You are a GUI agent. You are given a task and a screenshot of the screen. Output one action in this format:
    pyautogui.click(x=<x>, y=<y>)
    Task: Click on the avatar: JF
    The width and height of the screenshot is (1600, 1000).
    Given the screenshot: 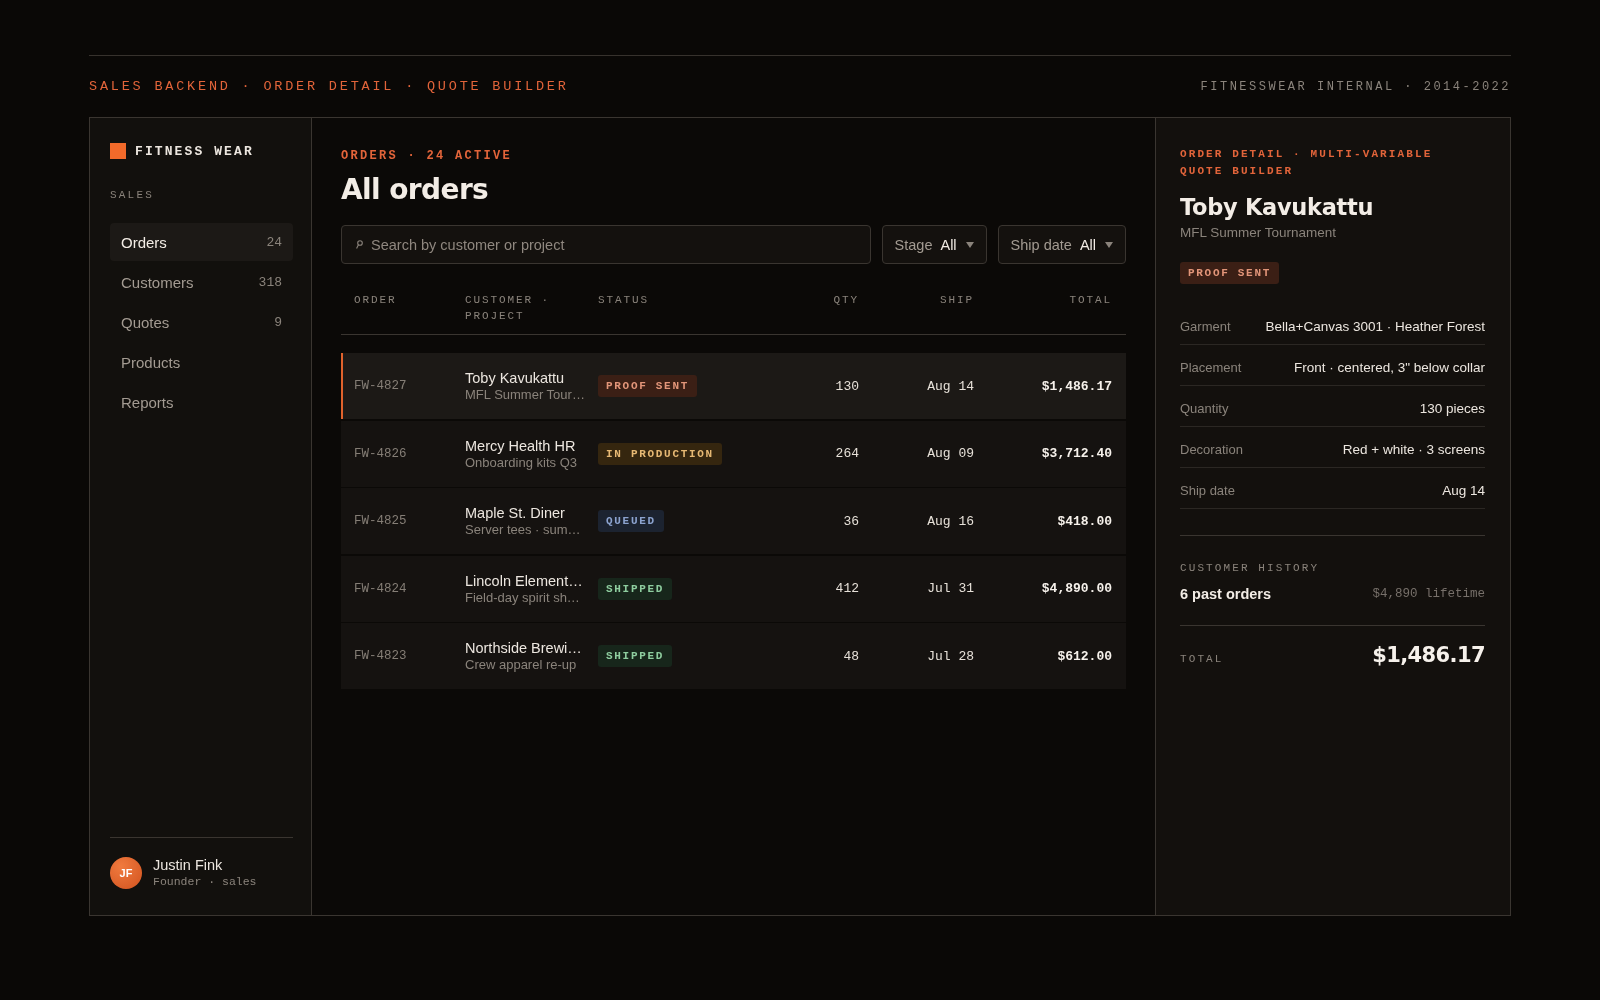 What is the action you would take?
    pyautogui.click(x=126, y=872)
    